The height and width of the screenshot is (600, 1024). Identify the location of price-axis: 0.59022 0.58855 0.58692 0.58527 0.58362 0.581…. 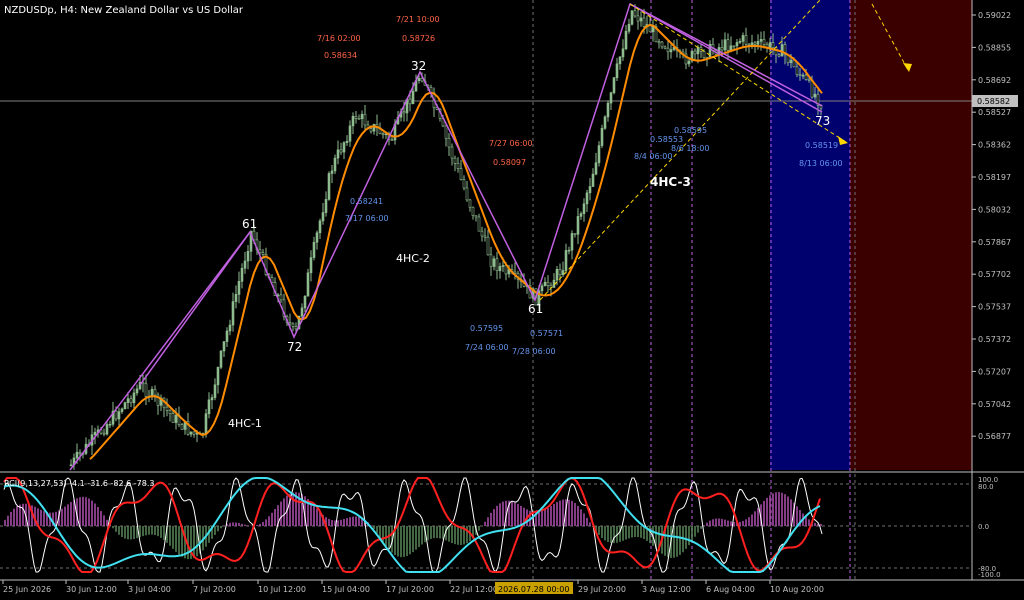
(994, 290).